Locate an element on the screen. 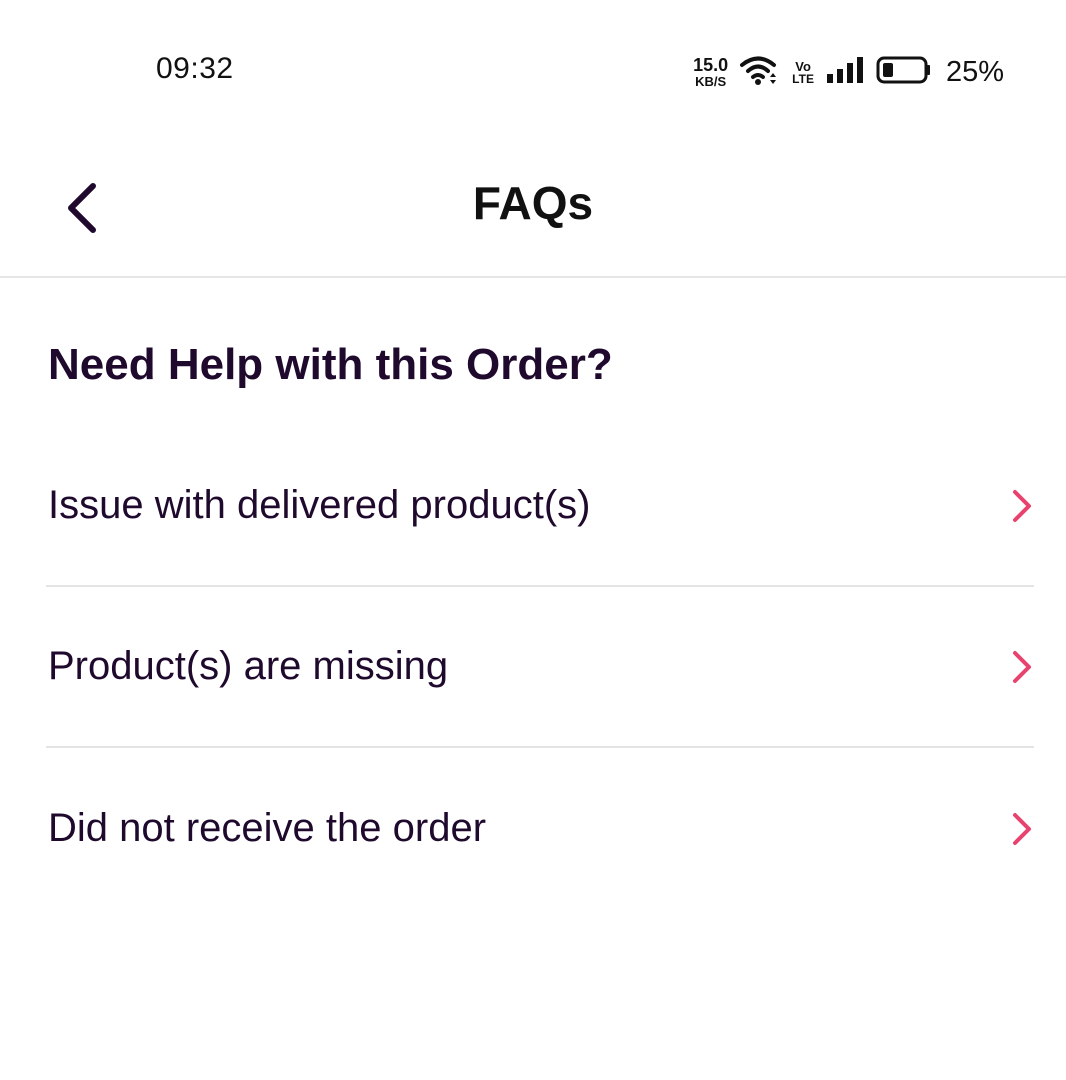 This screenshot has height=1080, width=1066. page-title: FAQs is located at coordinates (533, 203).